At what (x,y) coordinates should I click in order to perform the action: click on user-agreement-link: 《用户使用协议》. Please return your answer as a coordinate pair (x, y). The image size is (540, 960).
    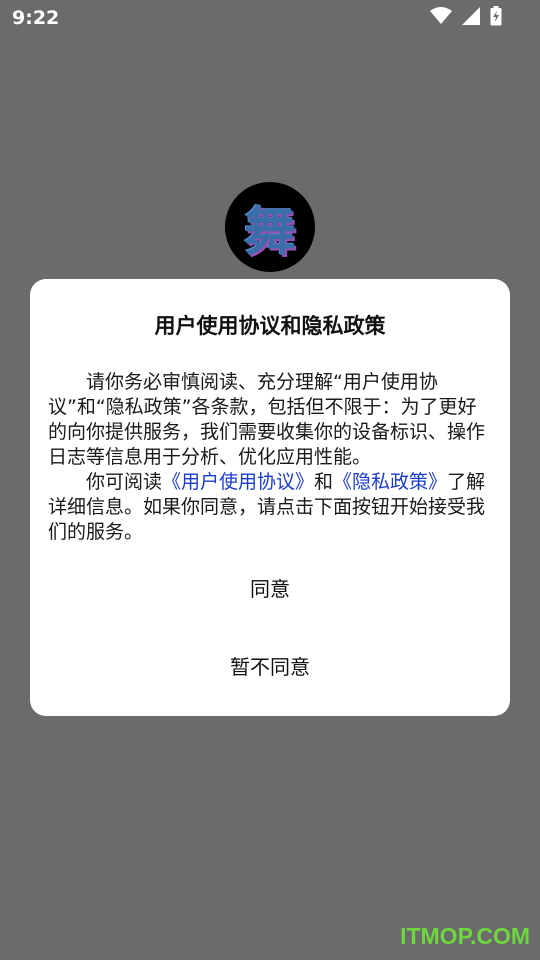
    Looking at the image, I should click on (238, 482).